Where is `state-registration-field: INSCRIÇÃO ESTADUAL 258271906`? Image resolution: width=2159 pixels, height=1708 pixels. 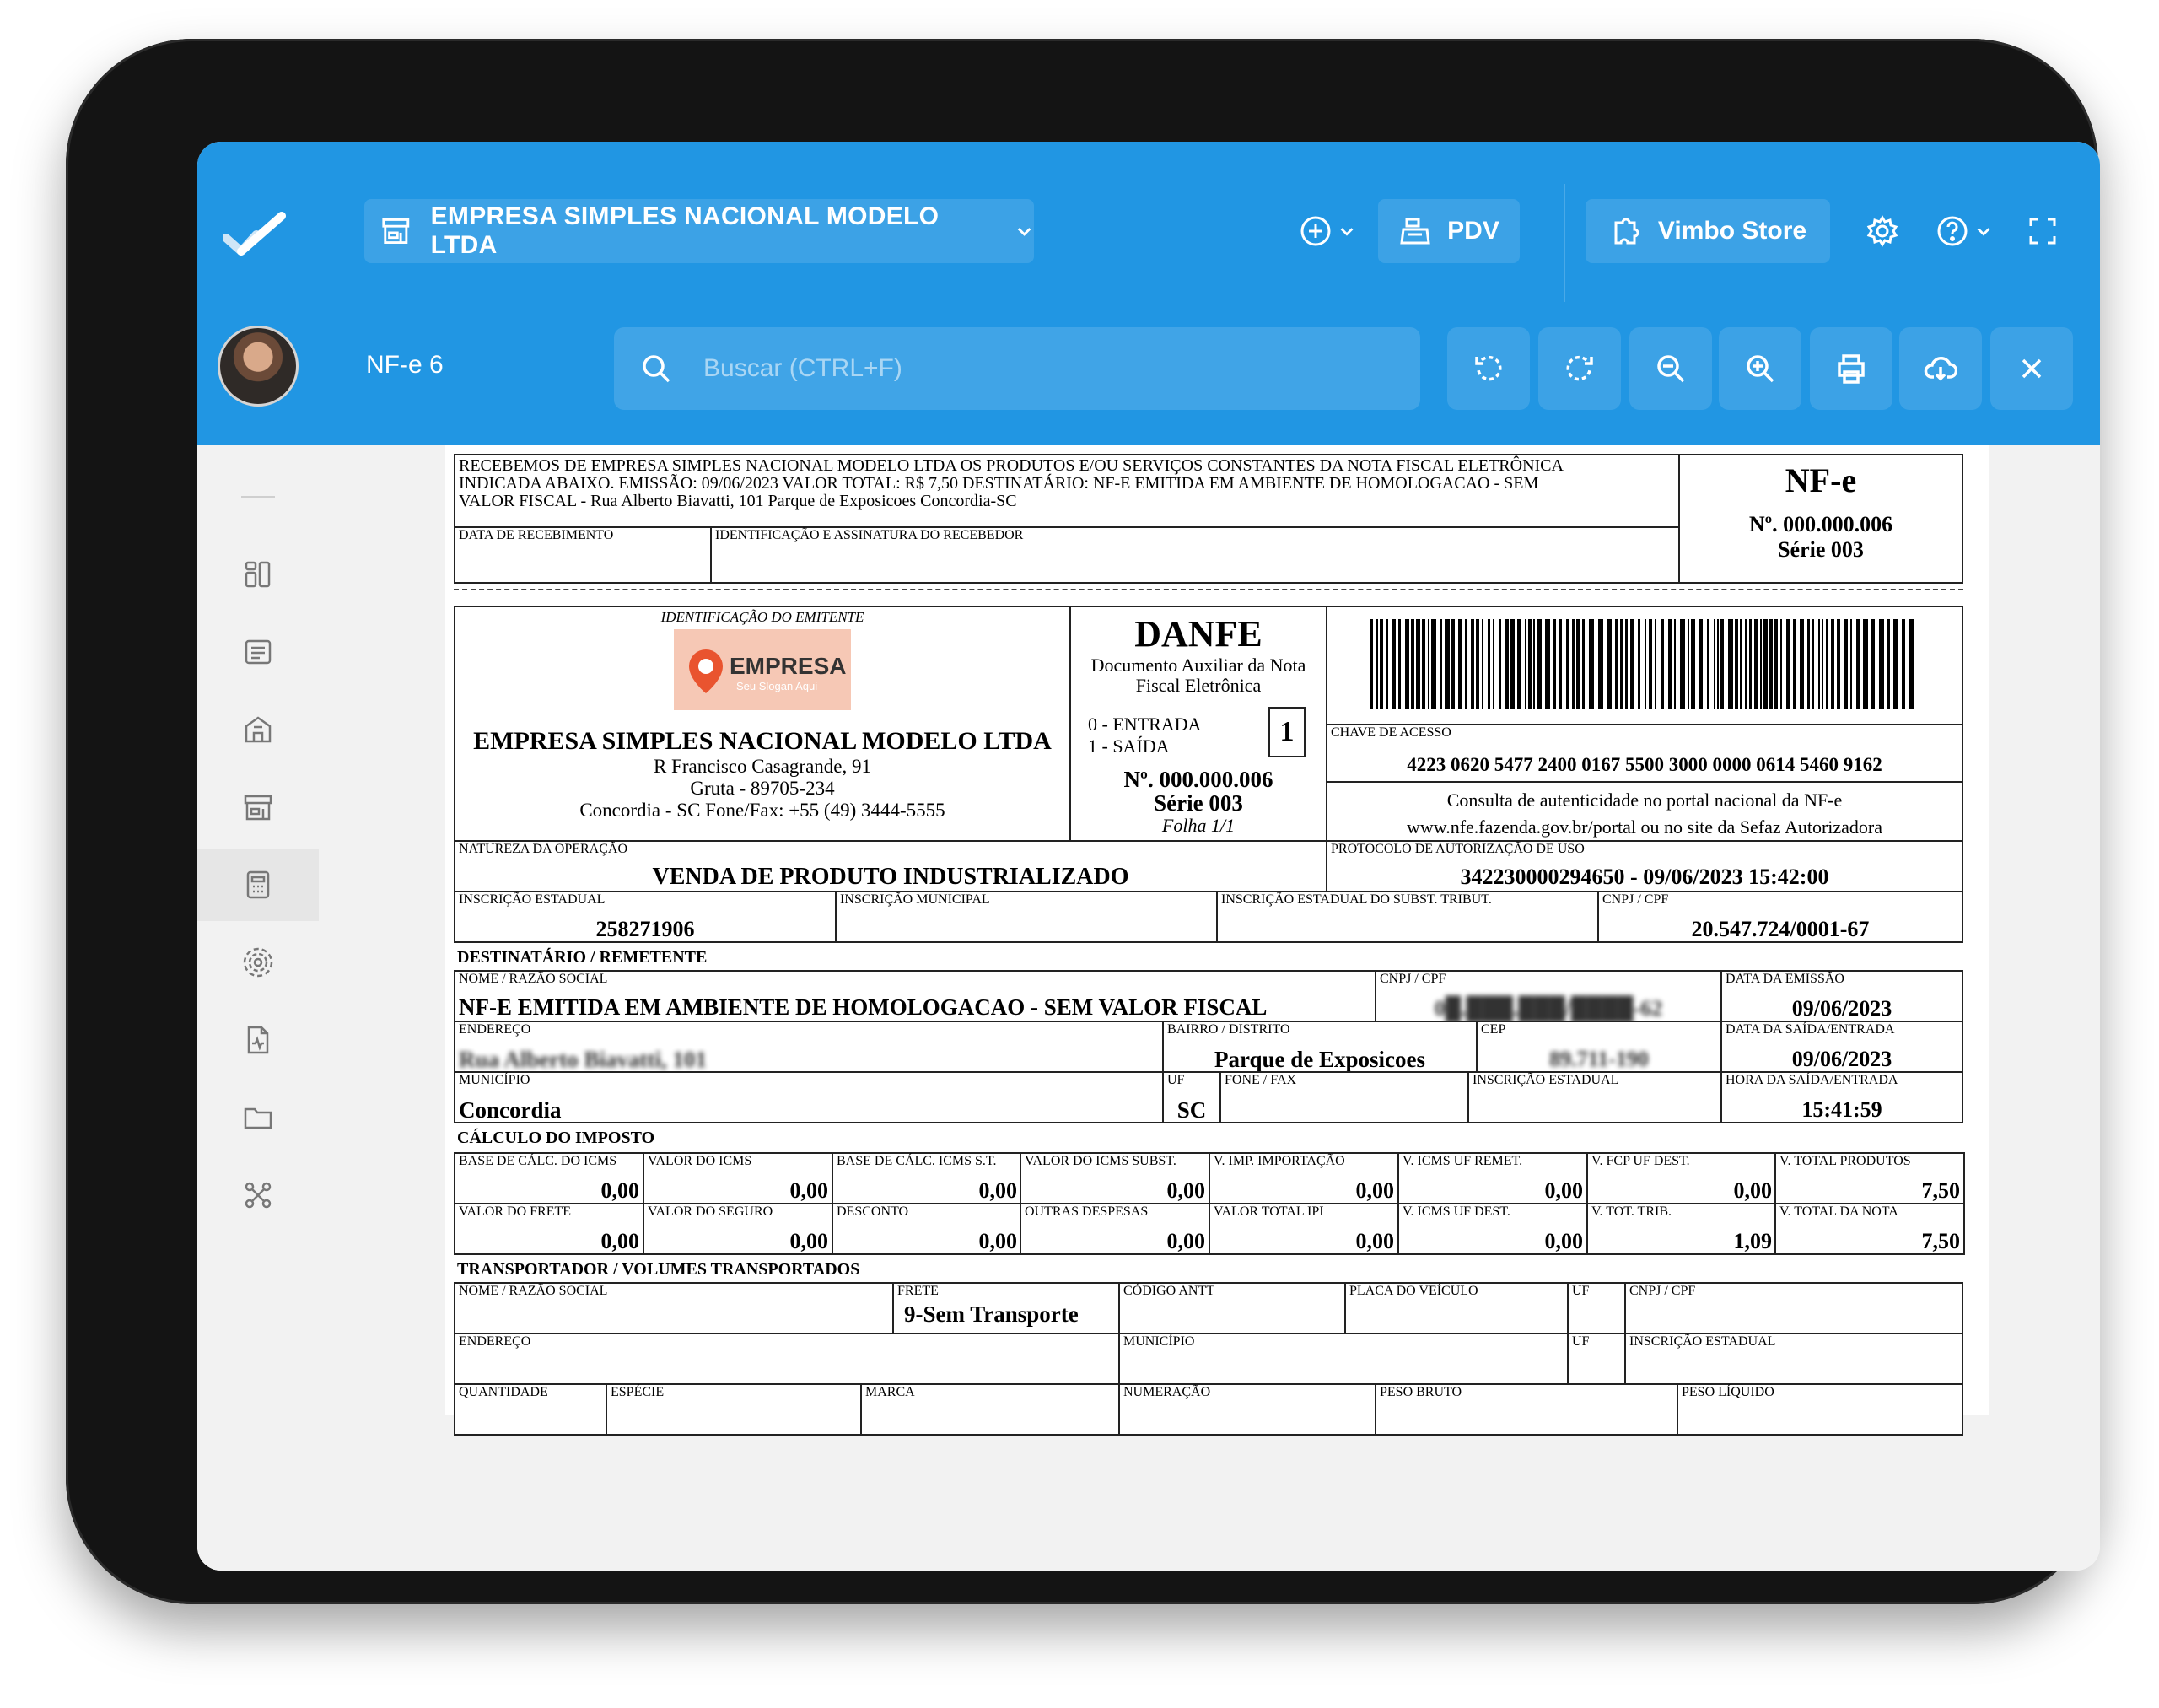
state-registration-field: INSCRIÇÃO ESTADUAL 258271906 is located at coordinates (645, 917).